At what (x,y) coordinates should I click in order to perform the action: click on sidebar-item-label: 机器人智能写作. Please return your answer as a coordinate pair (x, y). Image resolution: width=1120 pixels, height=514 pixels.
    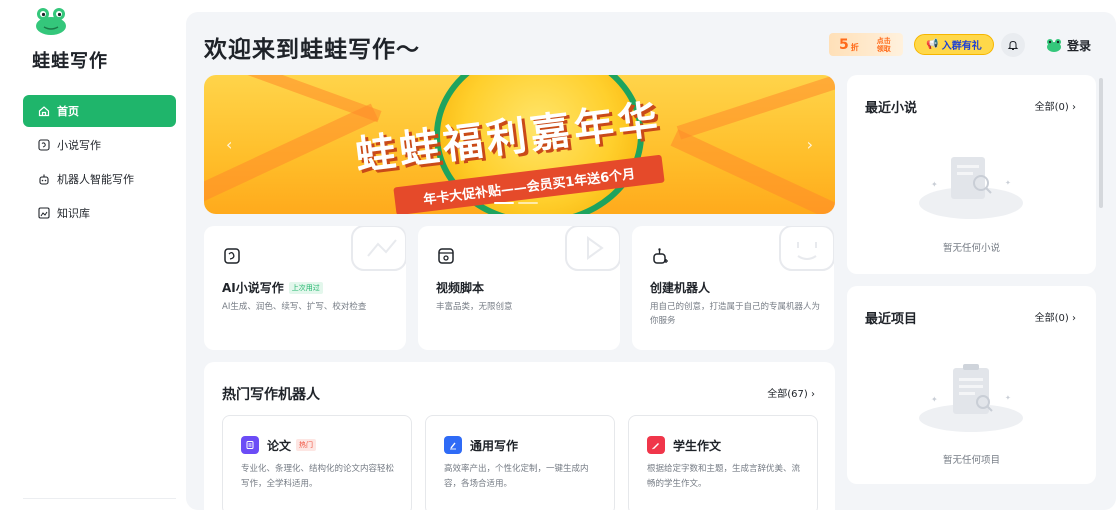
    Looking at the image, I should click on (95, 179).